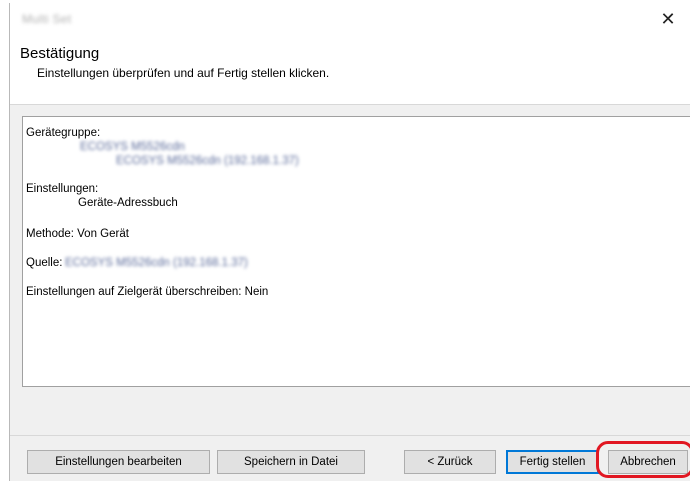  I want to click on settings-value: Geräte-Adressbuch, so click(128, 203).